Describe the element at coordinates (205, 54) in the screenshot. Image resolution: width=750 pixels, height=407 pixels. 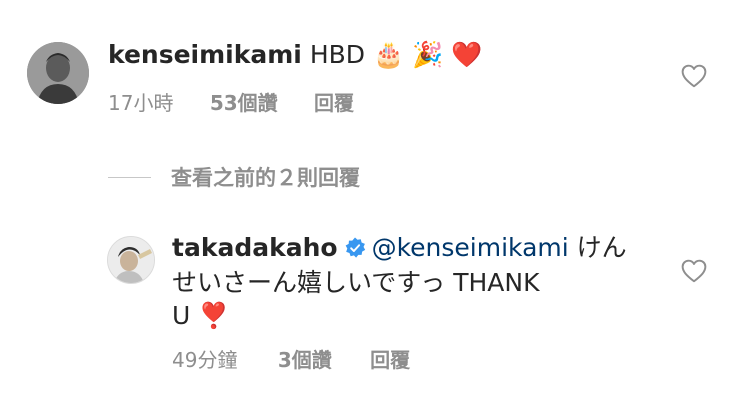
I see `comment-1-username: kenseimikami` at that location.